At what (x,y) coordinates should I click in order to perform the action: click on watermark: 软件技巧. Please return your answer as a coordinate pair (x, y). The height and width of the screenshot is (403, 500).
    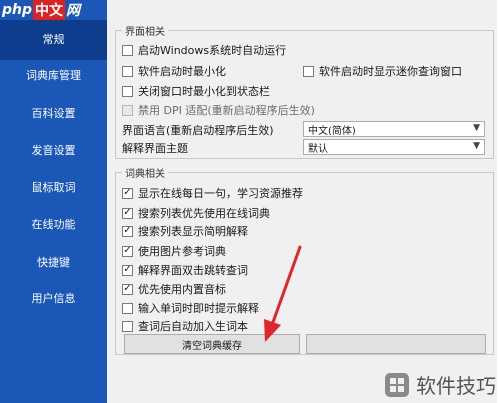
    Looking at the image, I should click on (440, 384).